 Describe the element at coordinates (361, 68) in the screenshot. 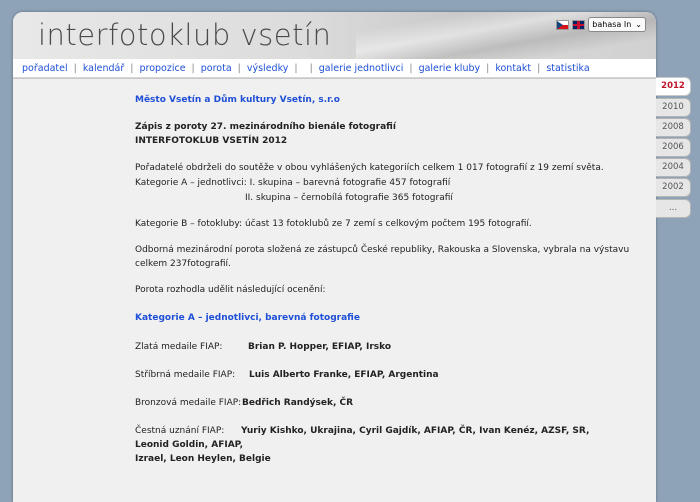

I see `nav-galerie-jednotlivci: galerie jednotlivci` at that location.